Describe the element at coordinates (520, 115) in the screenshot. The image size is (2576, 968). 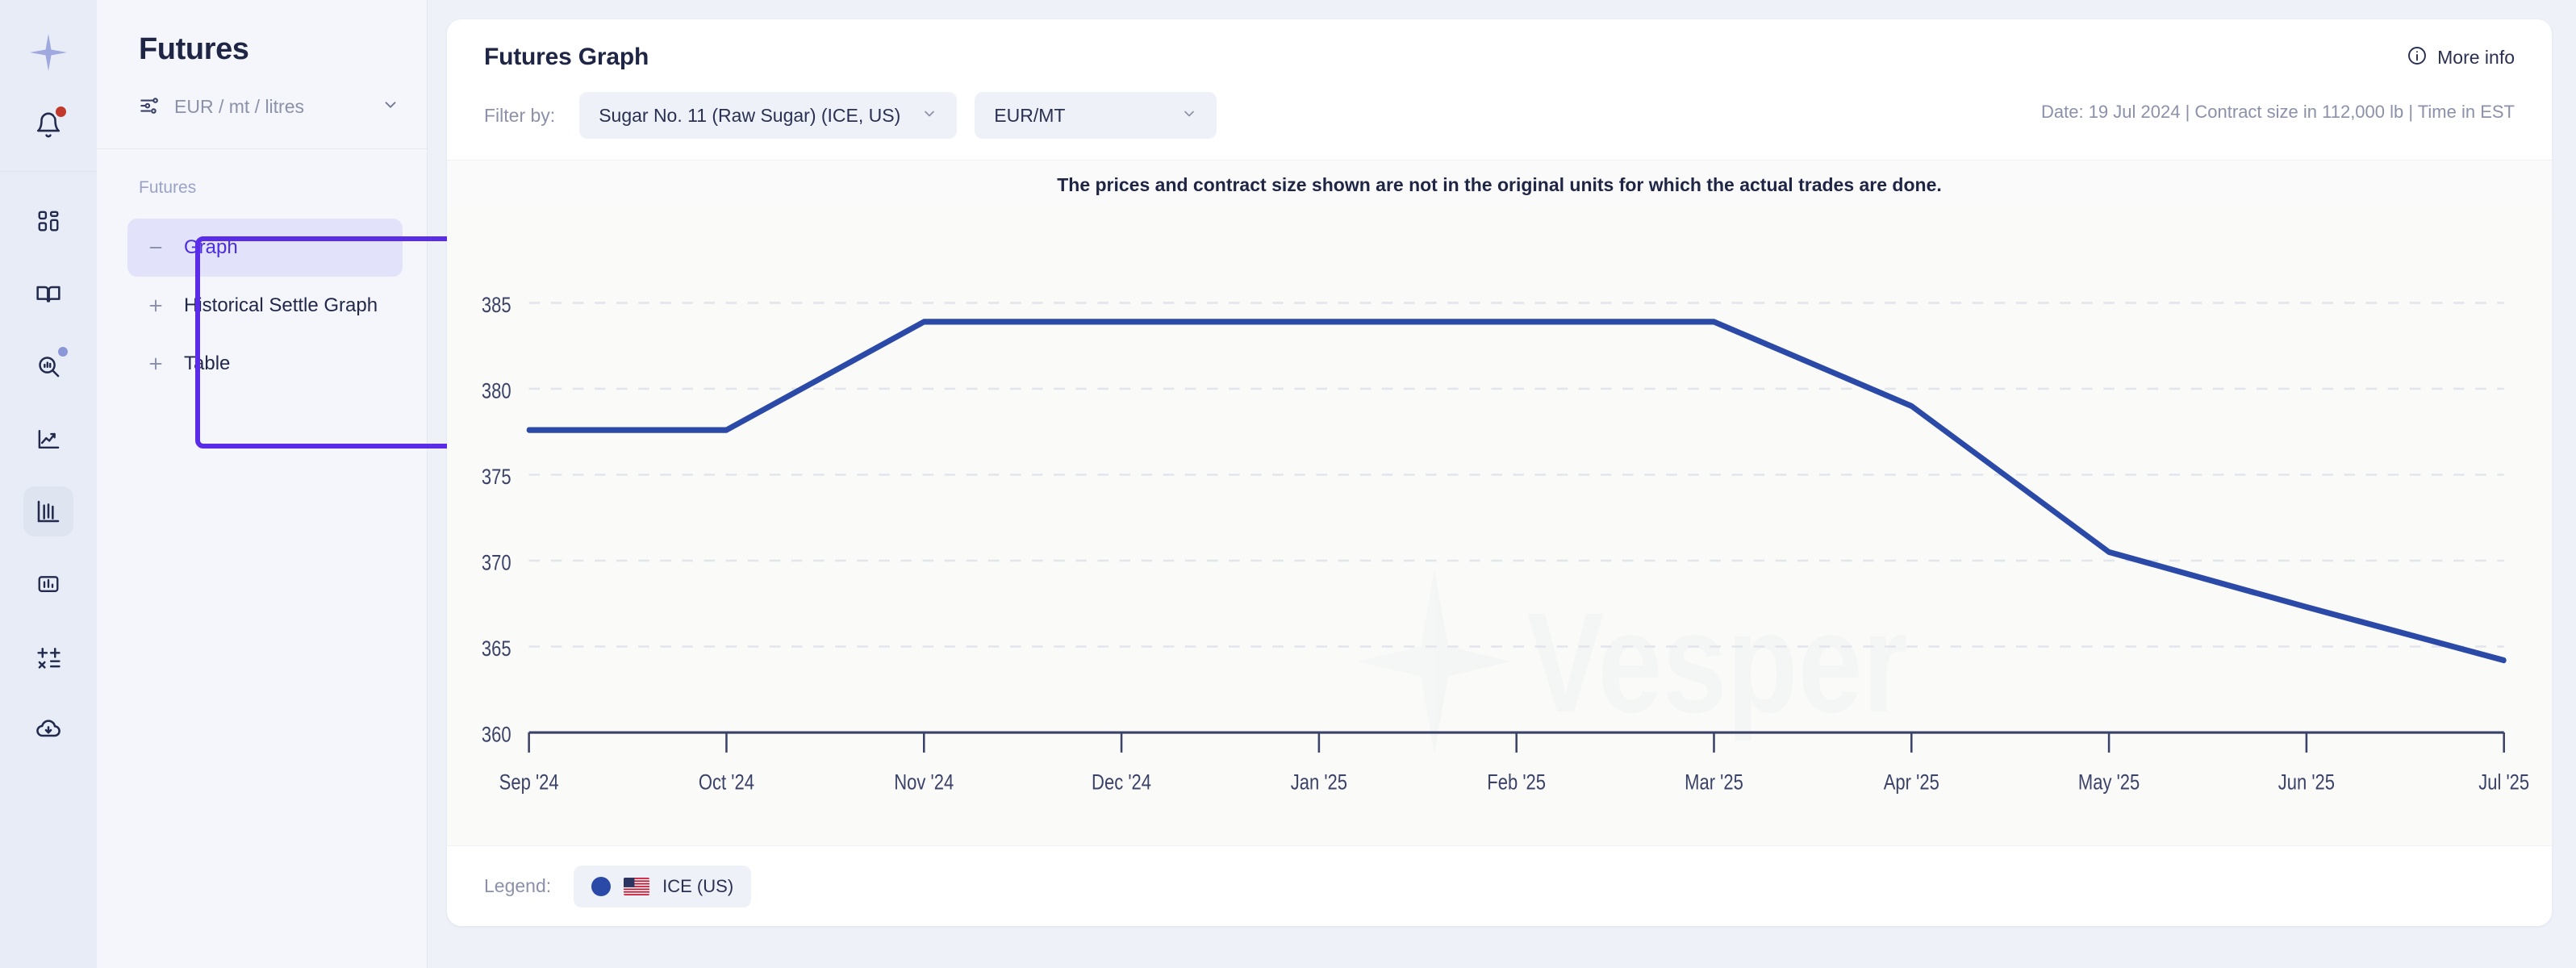
I see `filter-by-label: Filter by:` at that location.